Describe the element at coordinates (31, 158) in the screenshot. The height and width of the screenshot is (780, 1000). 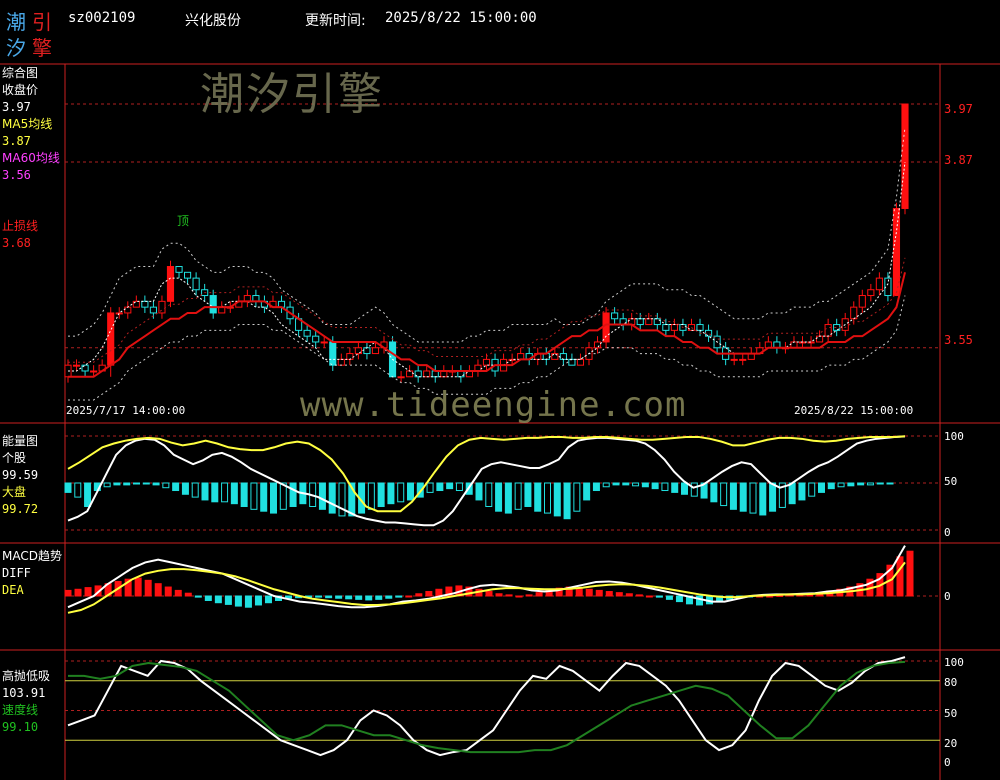
I see `legend-ma60-label: MA60均线` at that location.